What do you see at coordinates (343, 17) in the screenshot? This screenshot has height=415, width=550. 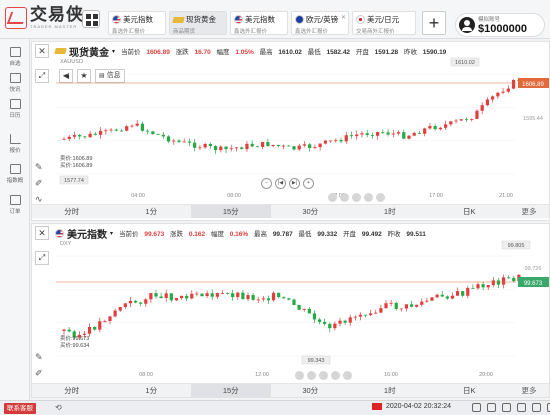 I see `close-icon: ✕` at bounding box center [343, 17].